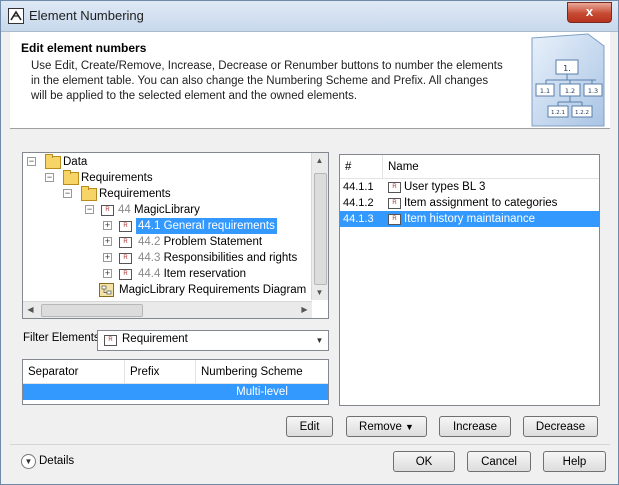 Image resolution: width=619 pixels, height=485 pixels. What do you see at coordinates (205, 274) in the screenshot?
I see `tree-item-label: Item reservation` at bounding box center [205, 274].